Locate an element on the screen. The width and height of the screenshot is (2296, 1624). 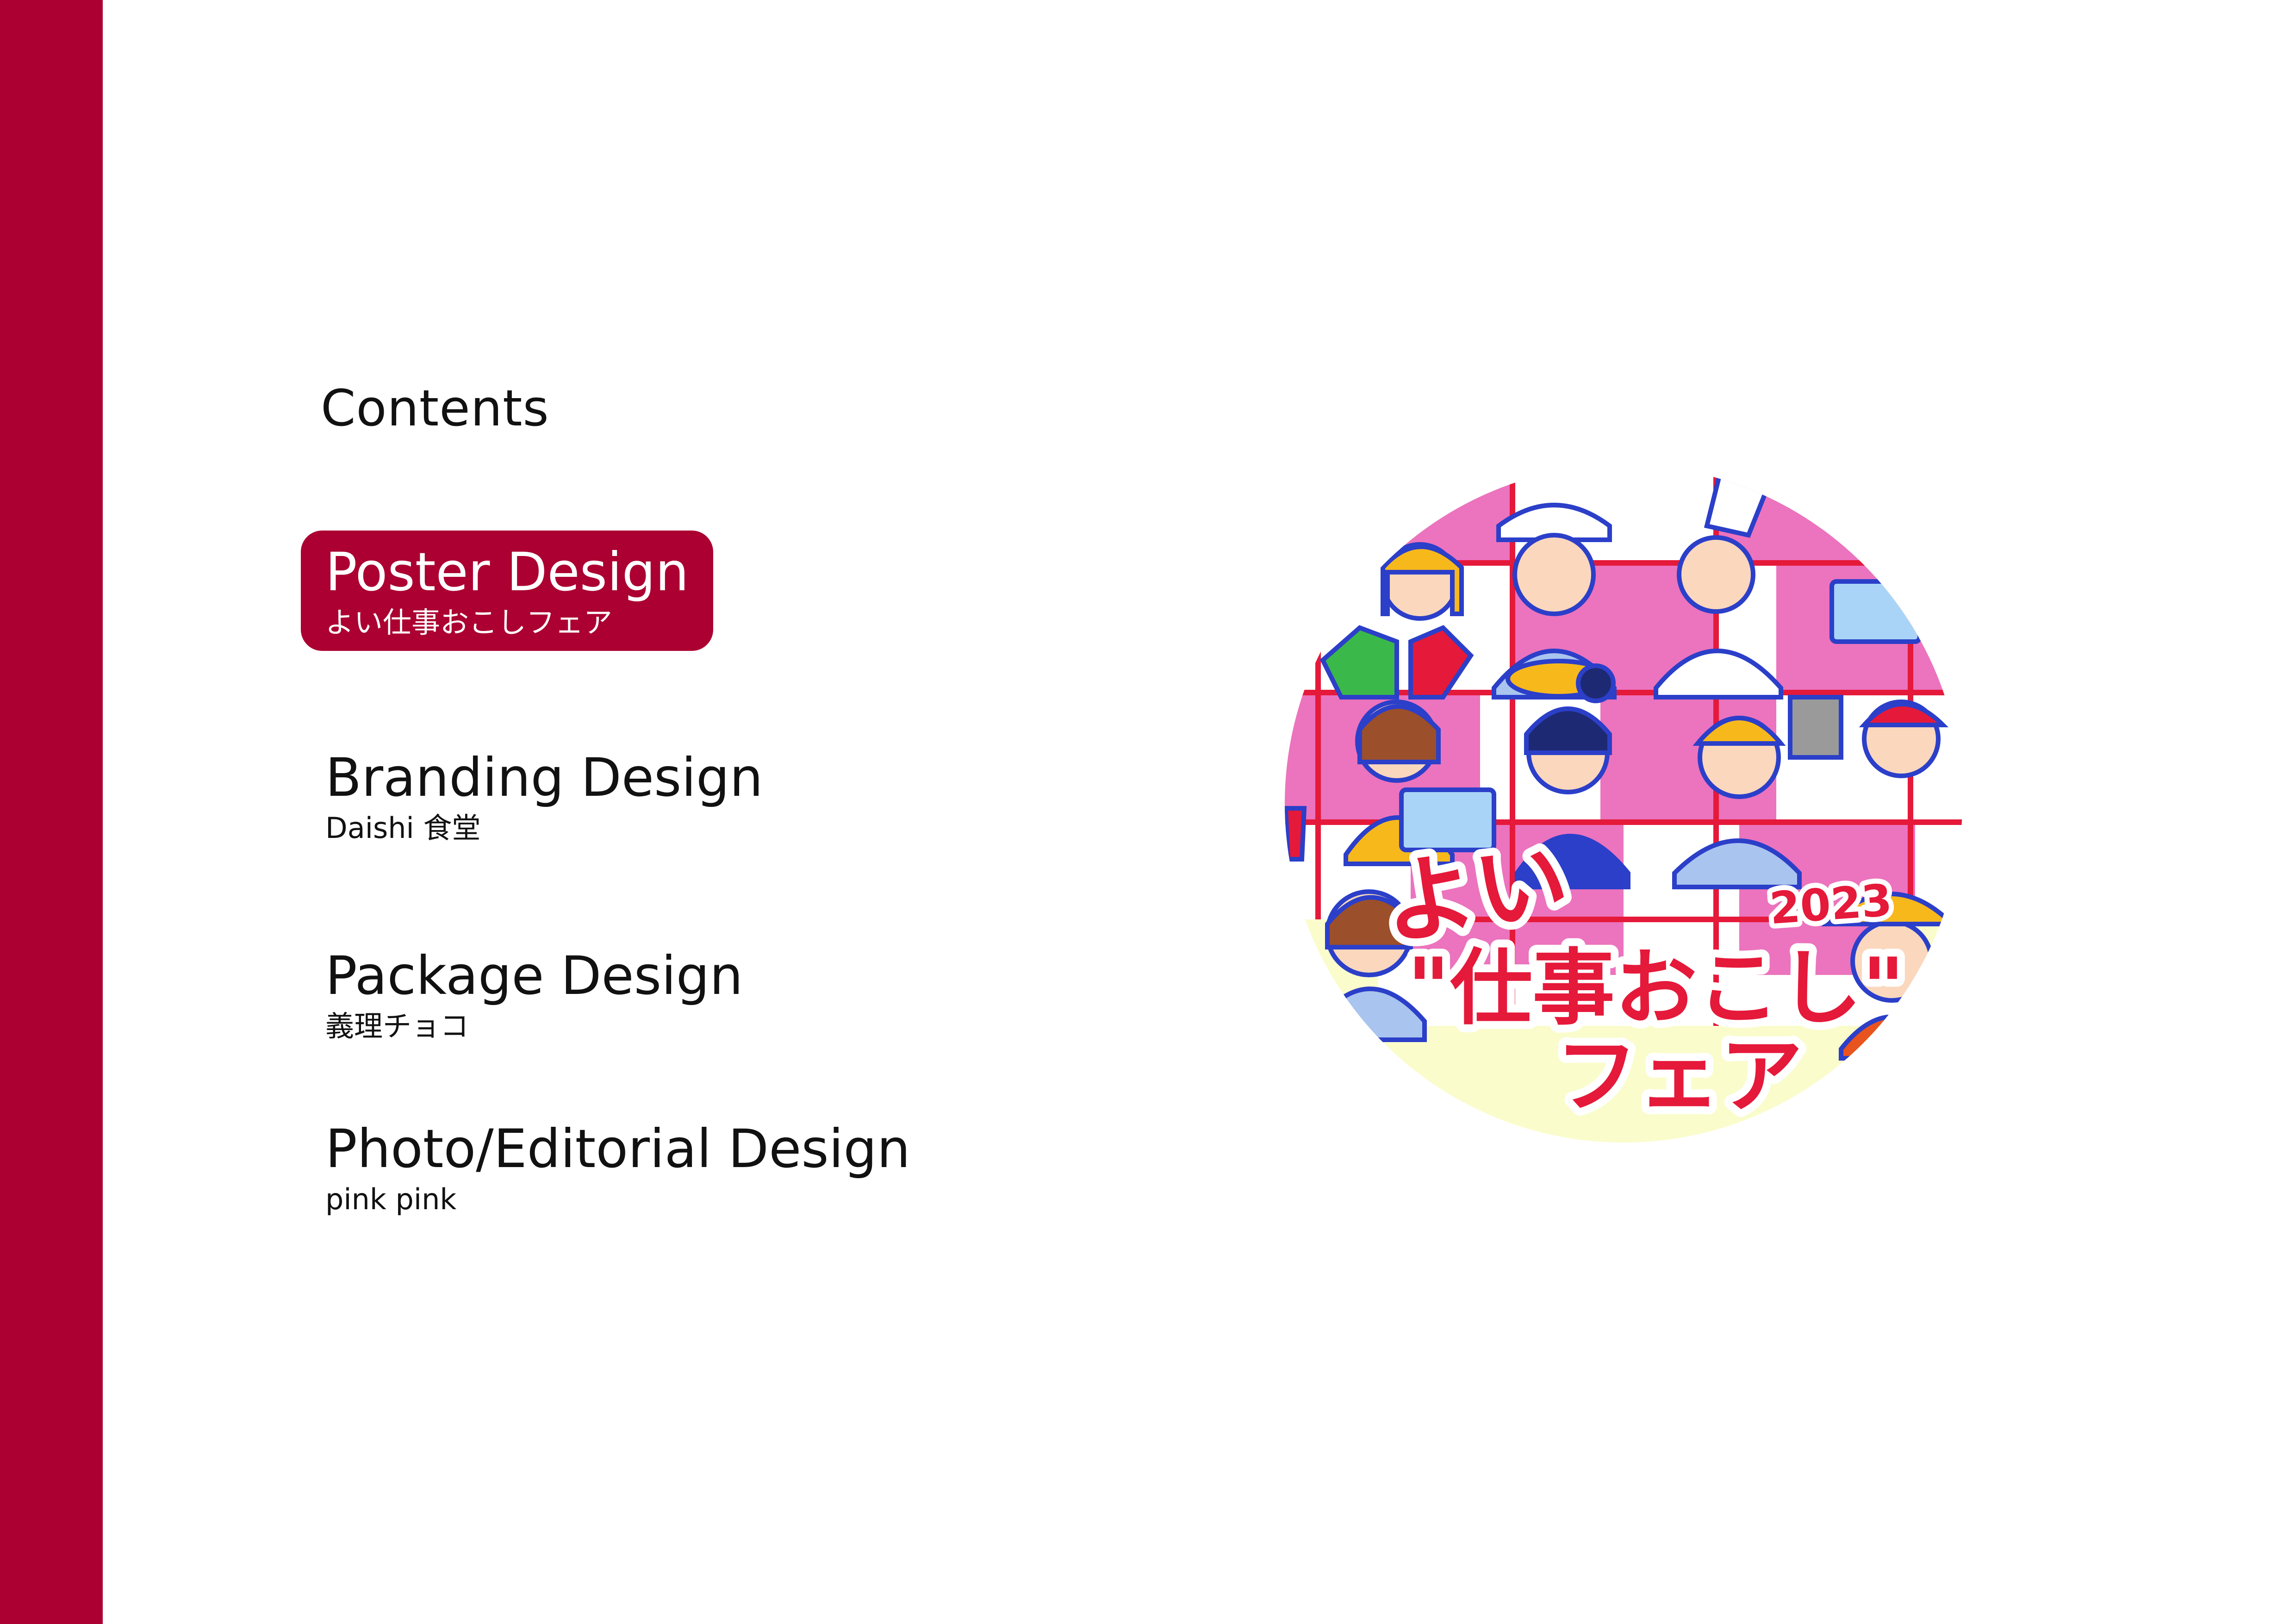
contents-item-subtitle: 義理チョコ is located at coordinates (397, 1026).